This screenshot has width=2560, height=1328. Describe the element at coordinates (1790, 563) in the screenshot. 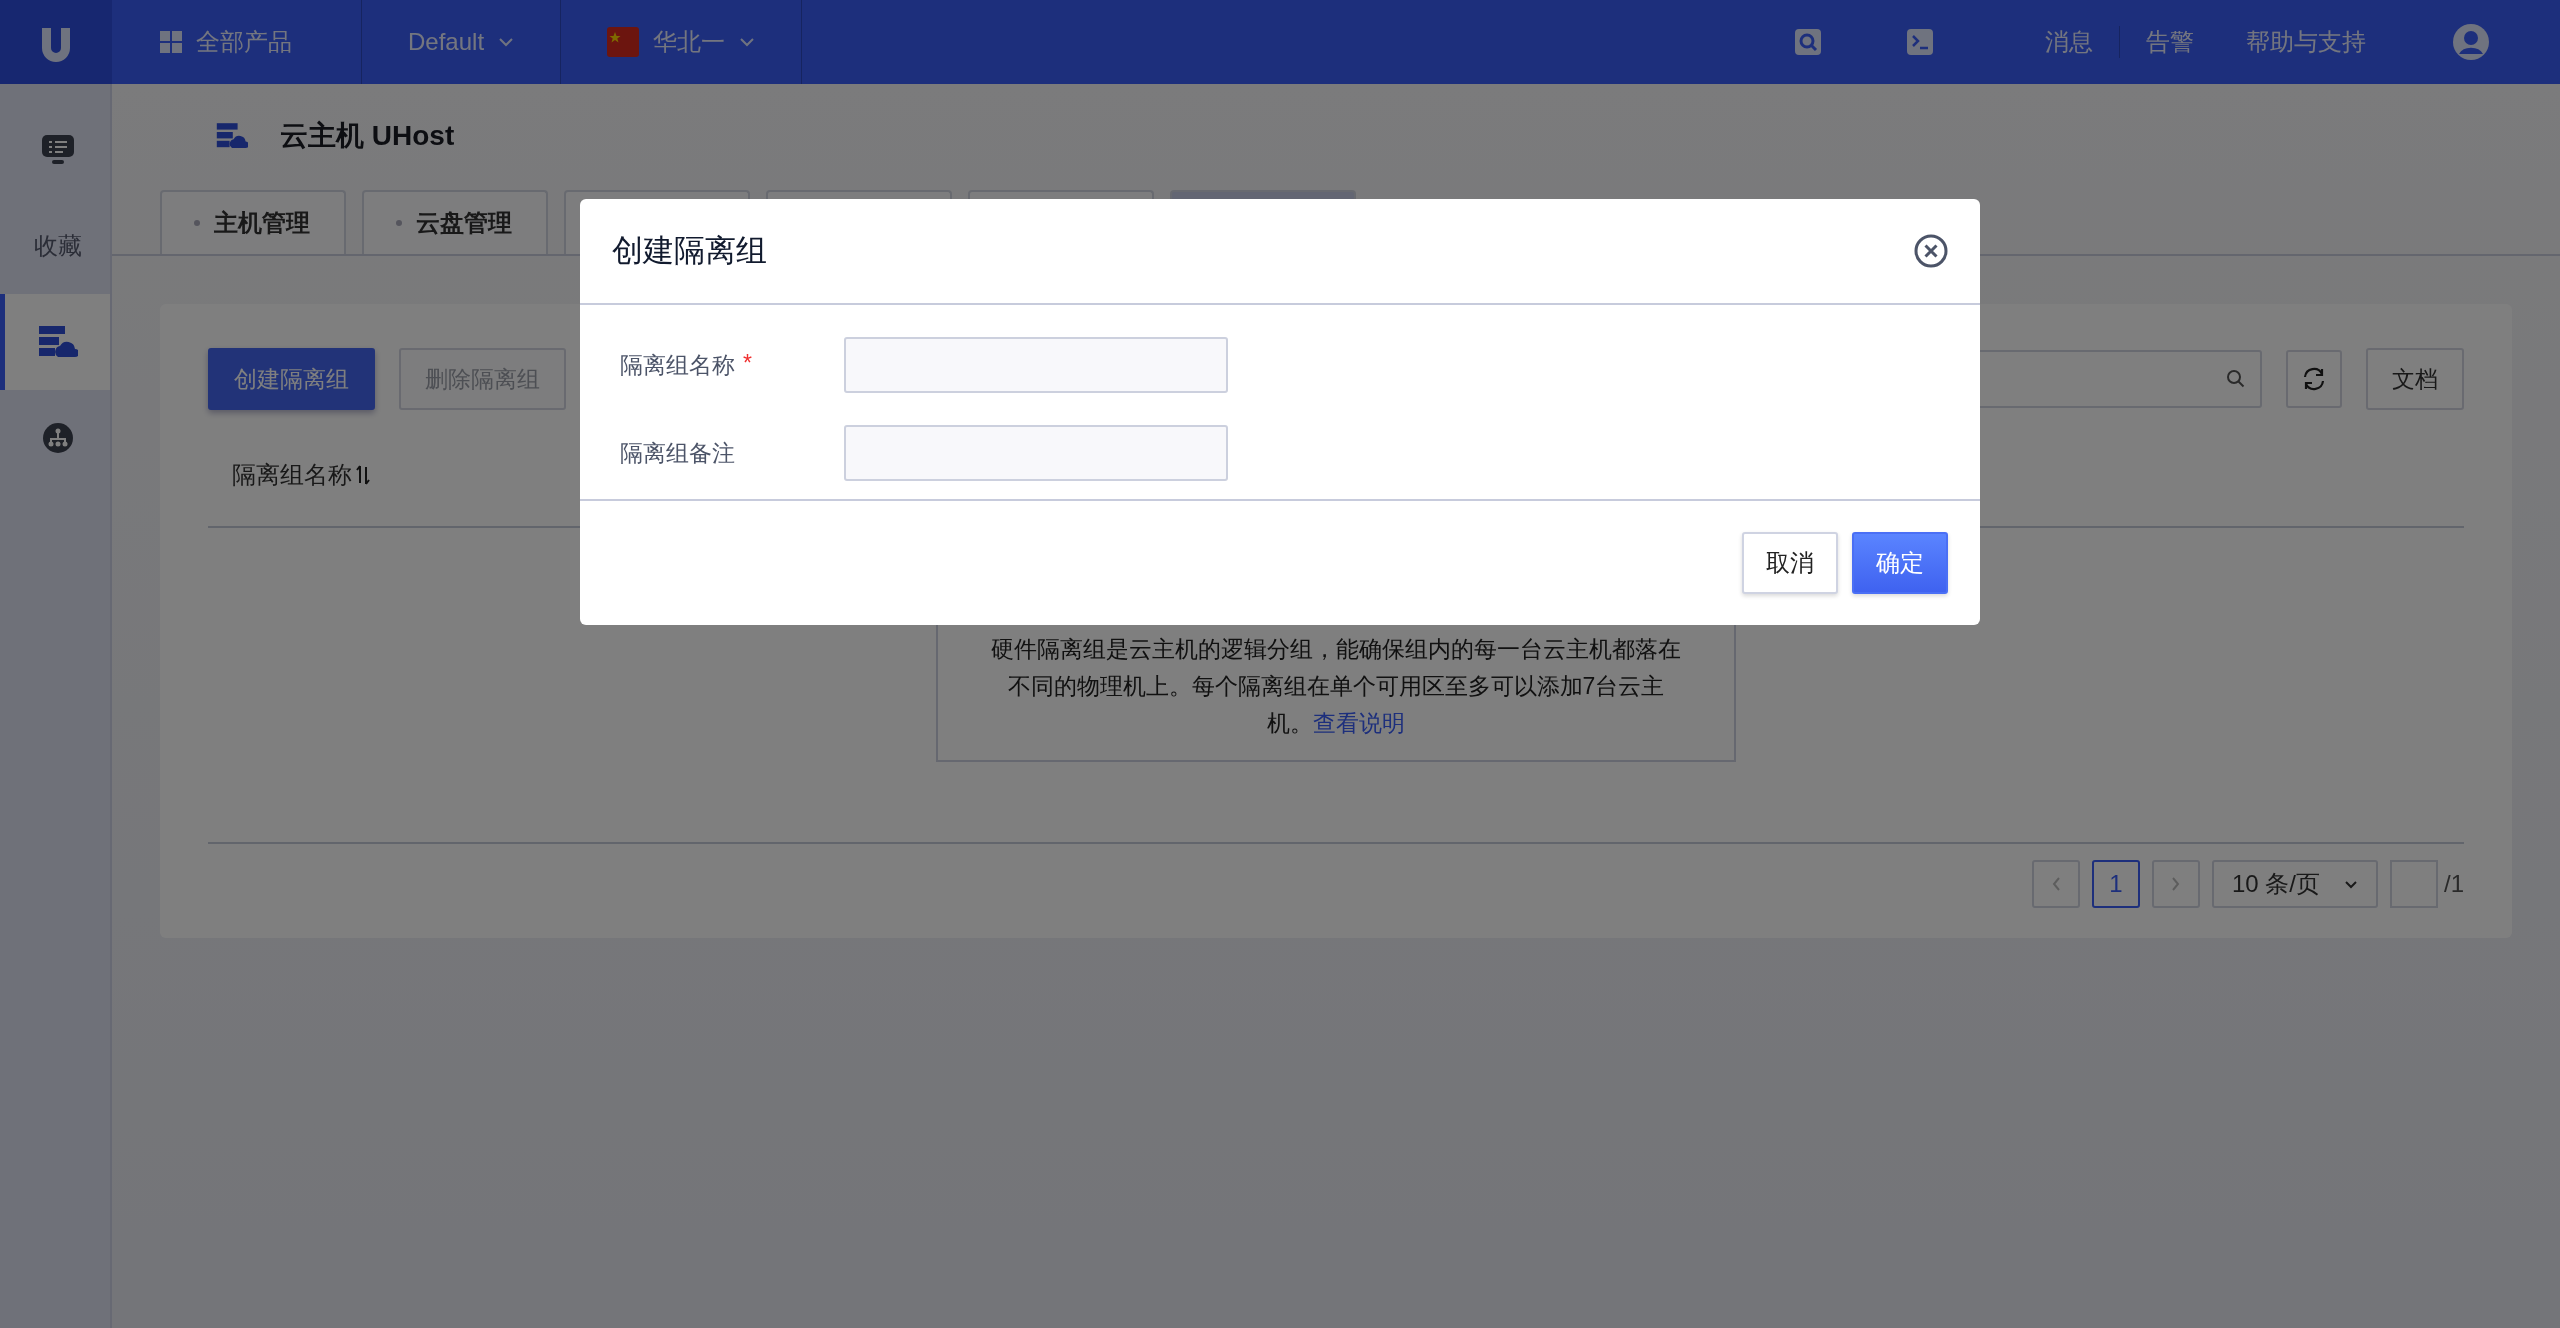

I see `cancel-button: 取消` at that location.